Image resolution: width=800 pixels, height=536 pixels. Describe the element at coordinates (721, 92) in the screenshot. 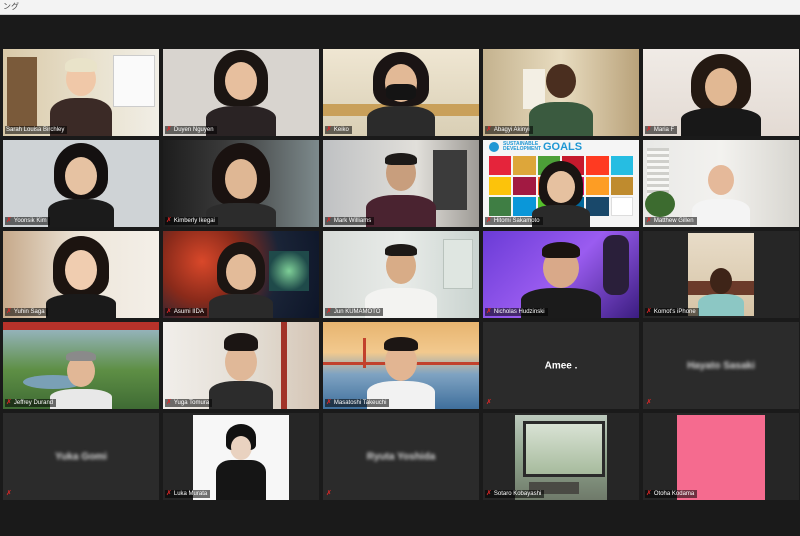

I see `participant-tile: ✗ Maria F` at that location.